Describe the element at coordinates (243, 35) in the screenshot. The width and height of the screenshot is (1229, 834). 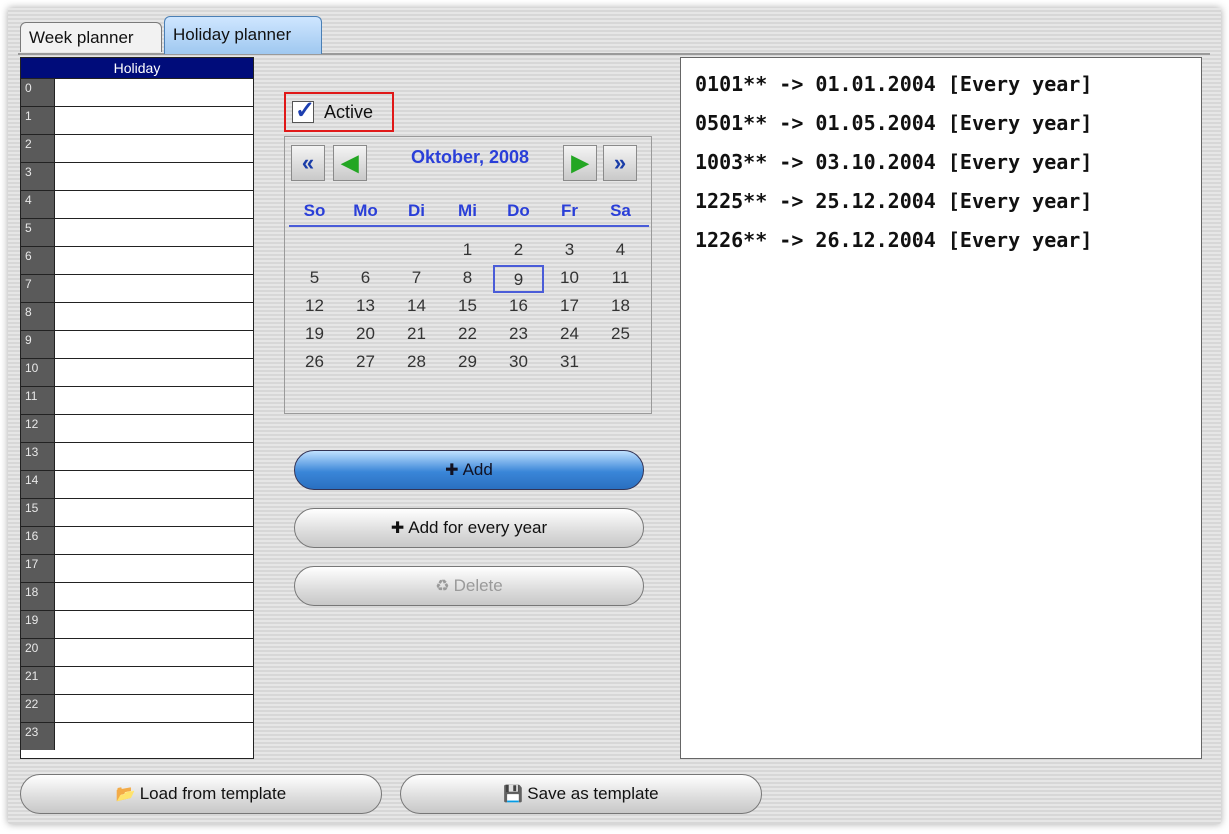
I see `tab-holiday-planner: Holiday planner` at that location.